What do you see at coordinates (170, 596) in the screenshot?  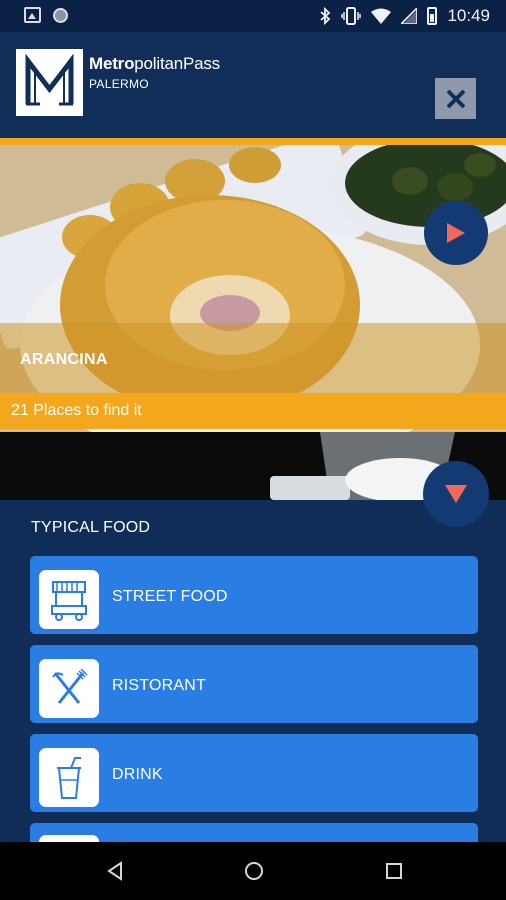 I see `category-label: STREET FOOD` at bounding box center [170, 596].